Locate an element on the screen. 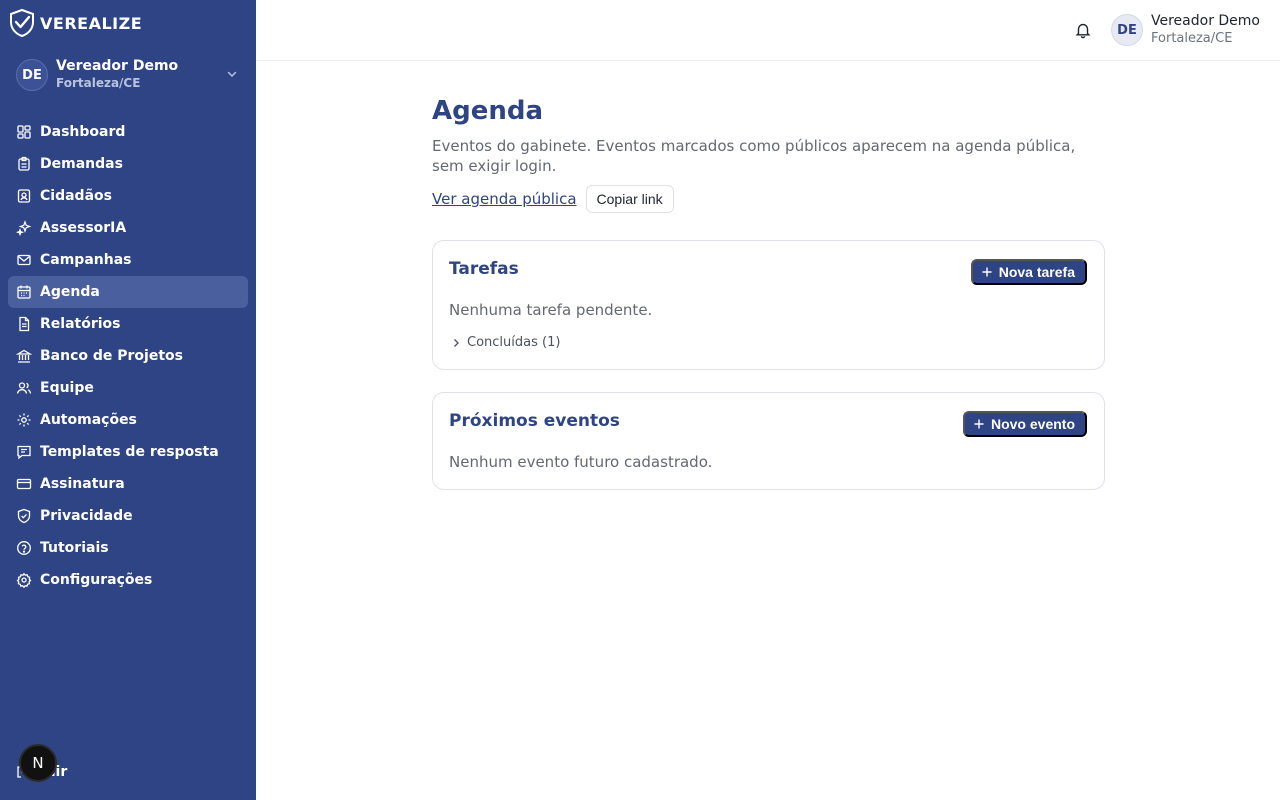 This screenshot has height=800, width=1280. sparkles-icon is located at coordinates (24, 228).